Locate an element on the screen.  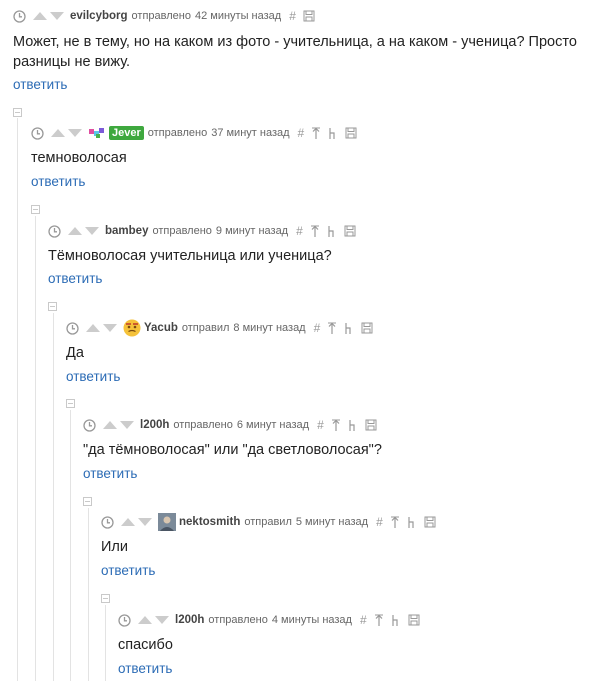
comment-text: Да is located at coordinates (75, 353).